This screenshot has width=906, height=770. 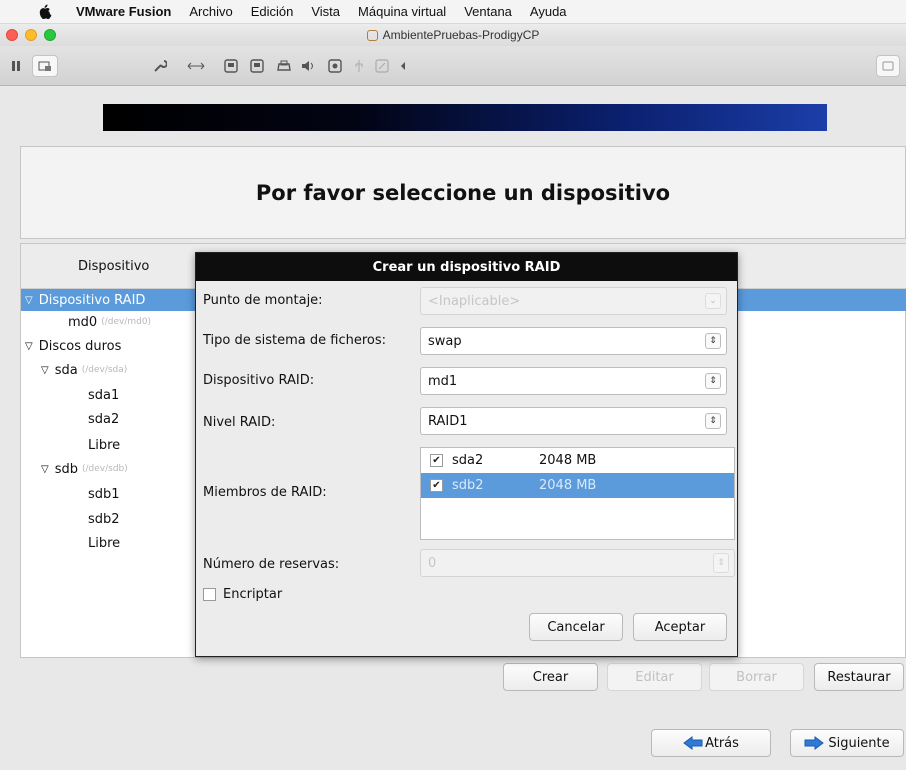 I want to click on pause-icon, so click(x=16, y=66).